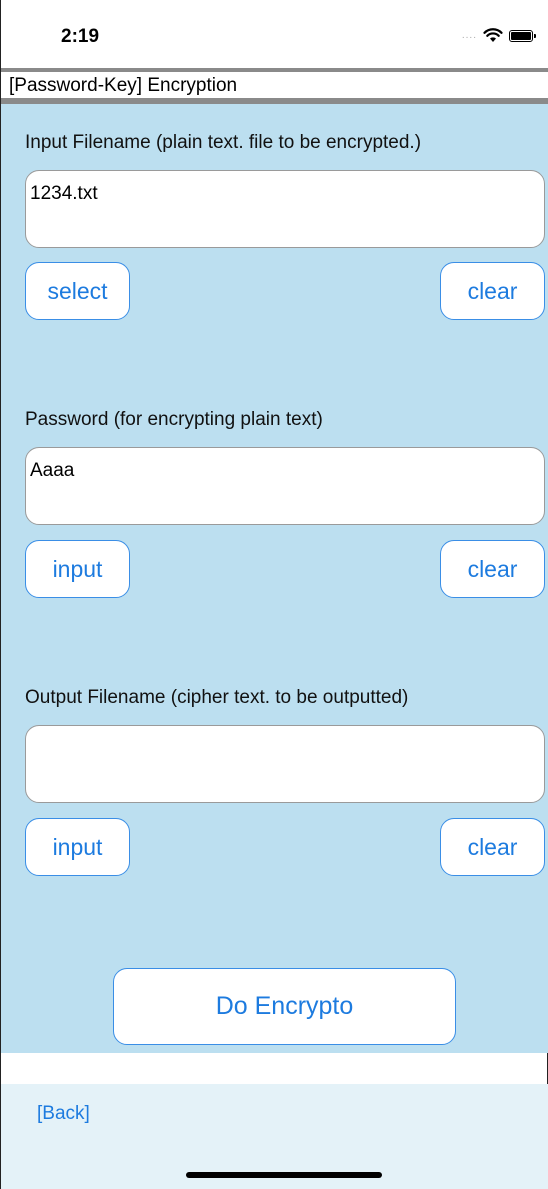  Describe the element at coordinates (492, 569) in the screenshot. I see `clear-password-button: clear` at that location.